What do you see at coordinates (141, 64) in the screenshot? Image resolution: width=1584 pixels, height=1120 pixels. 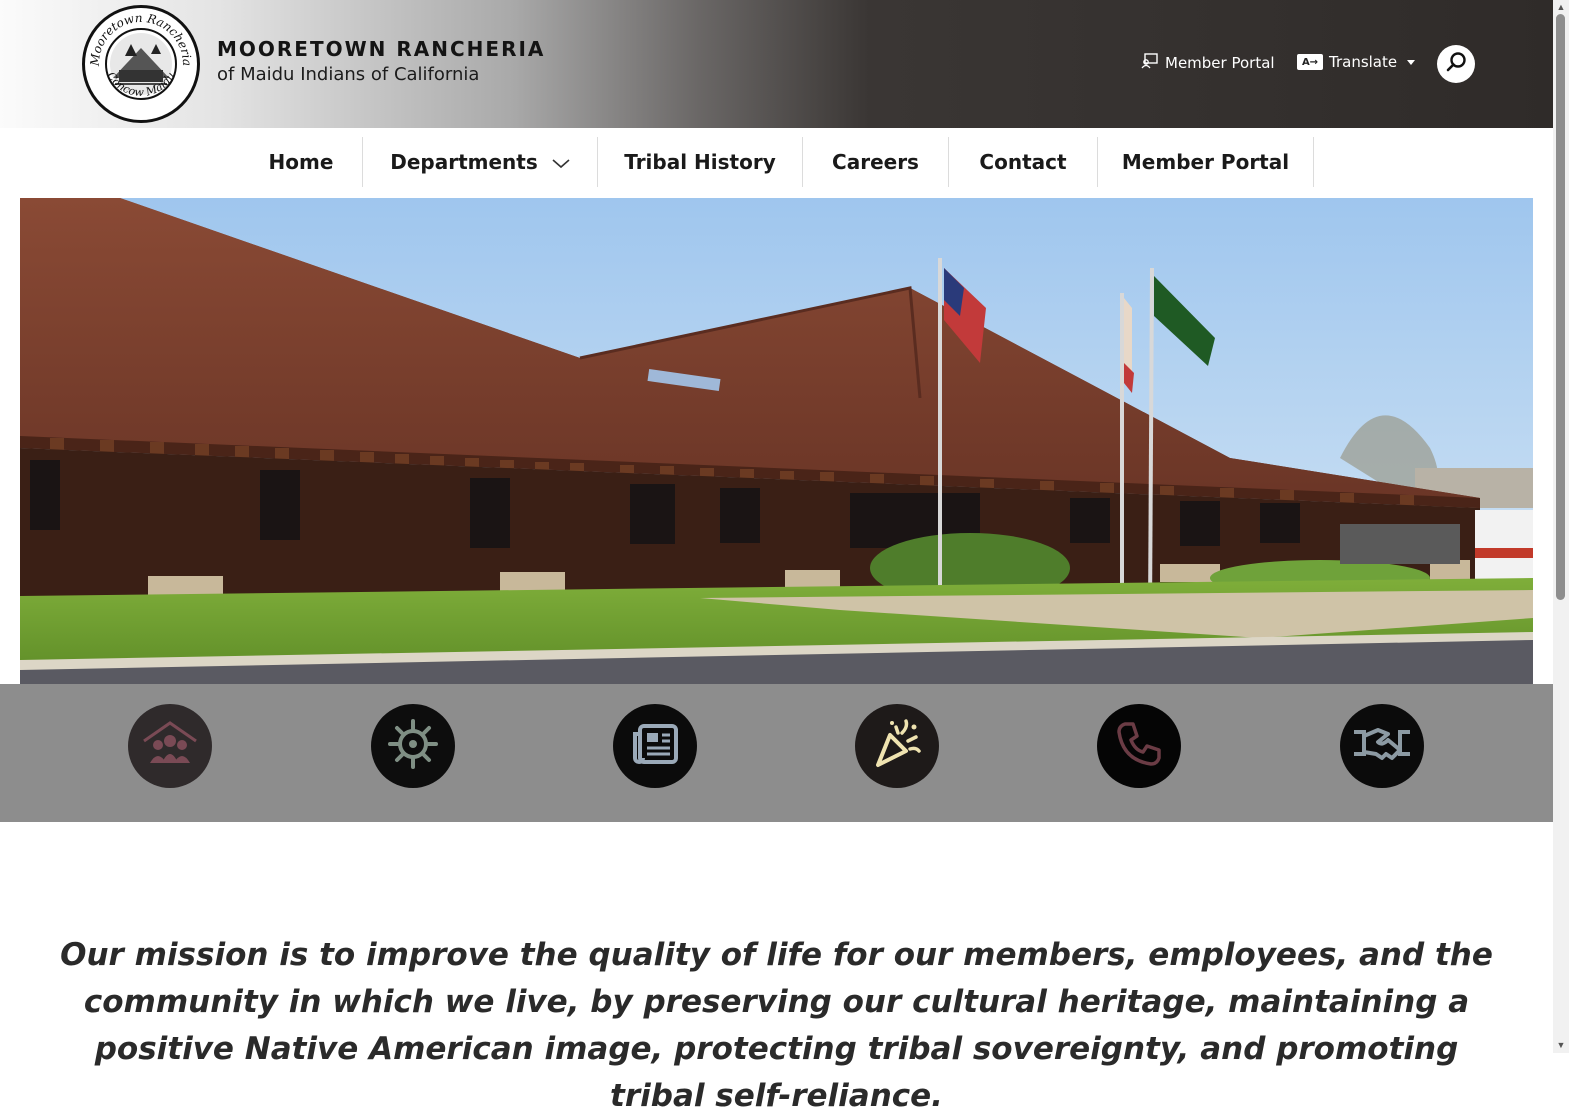 I see `tribal-seal-logo: Mooretown Rancheria Concow Maidu` at bounding box center [141, 64].